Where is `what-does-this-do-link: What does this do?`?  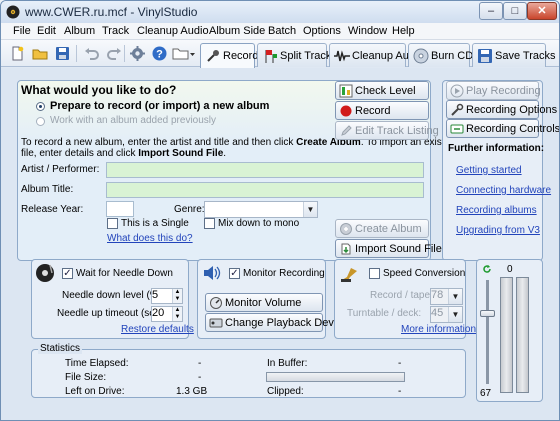
what-does-this-do-link: What does this do? is located at coordinates (150, 238).